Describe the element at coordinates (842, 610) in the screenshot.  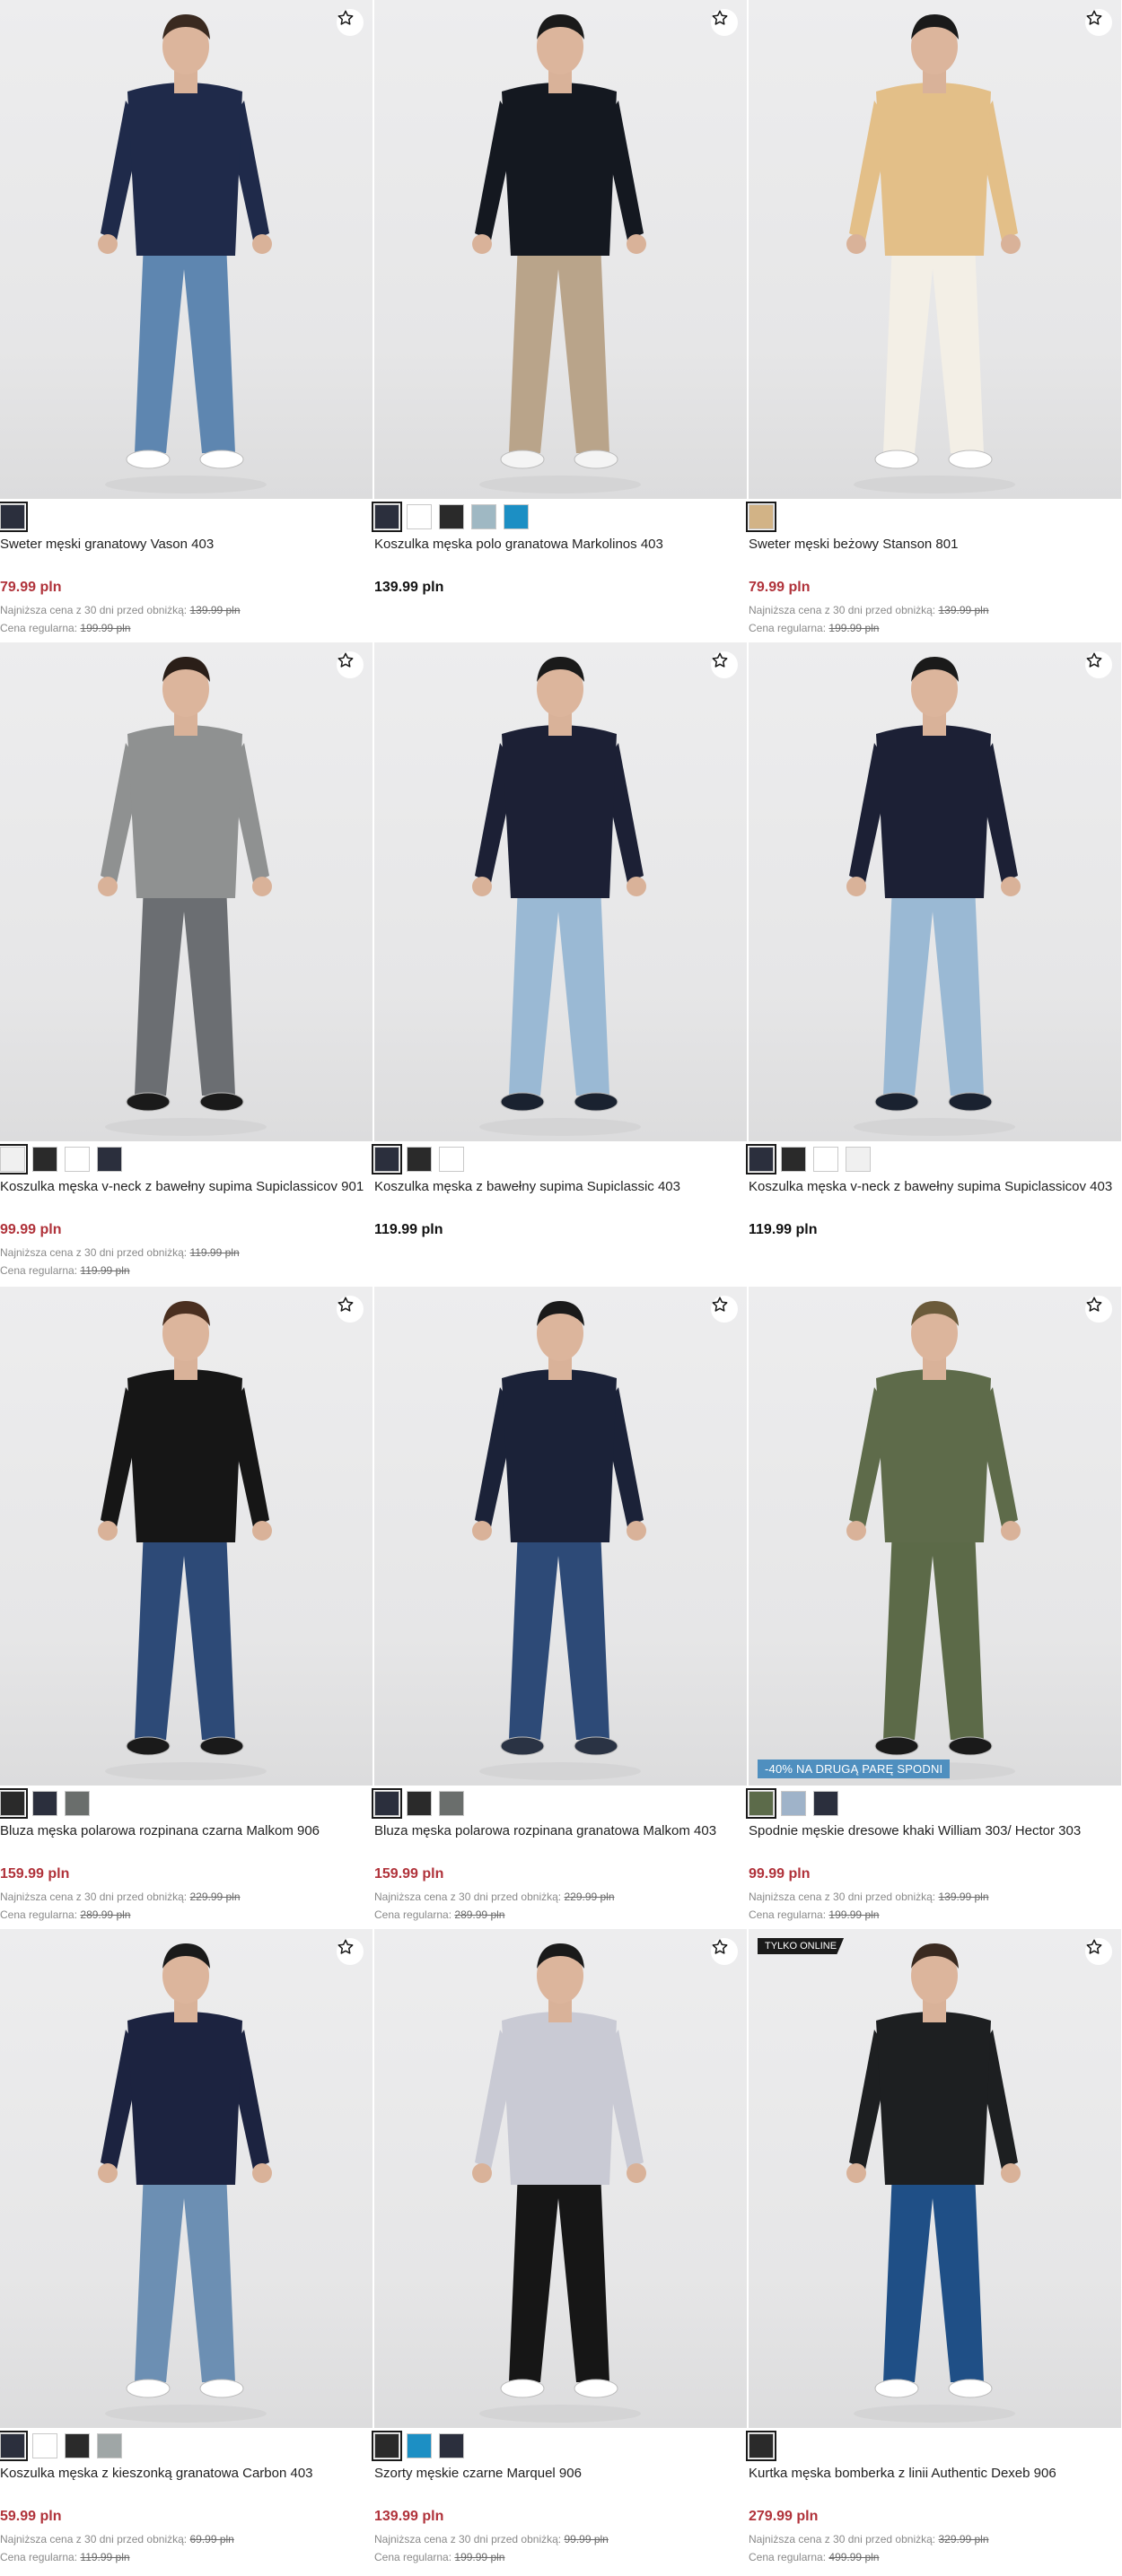
I see `lowest-price-label: Najniższa cena z 30 dni przed obniżką:` at that location.